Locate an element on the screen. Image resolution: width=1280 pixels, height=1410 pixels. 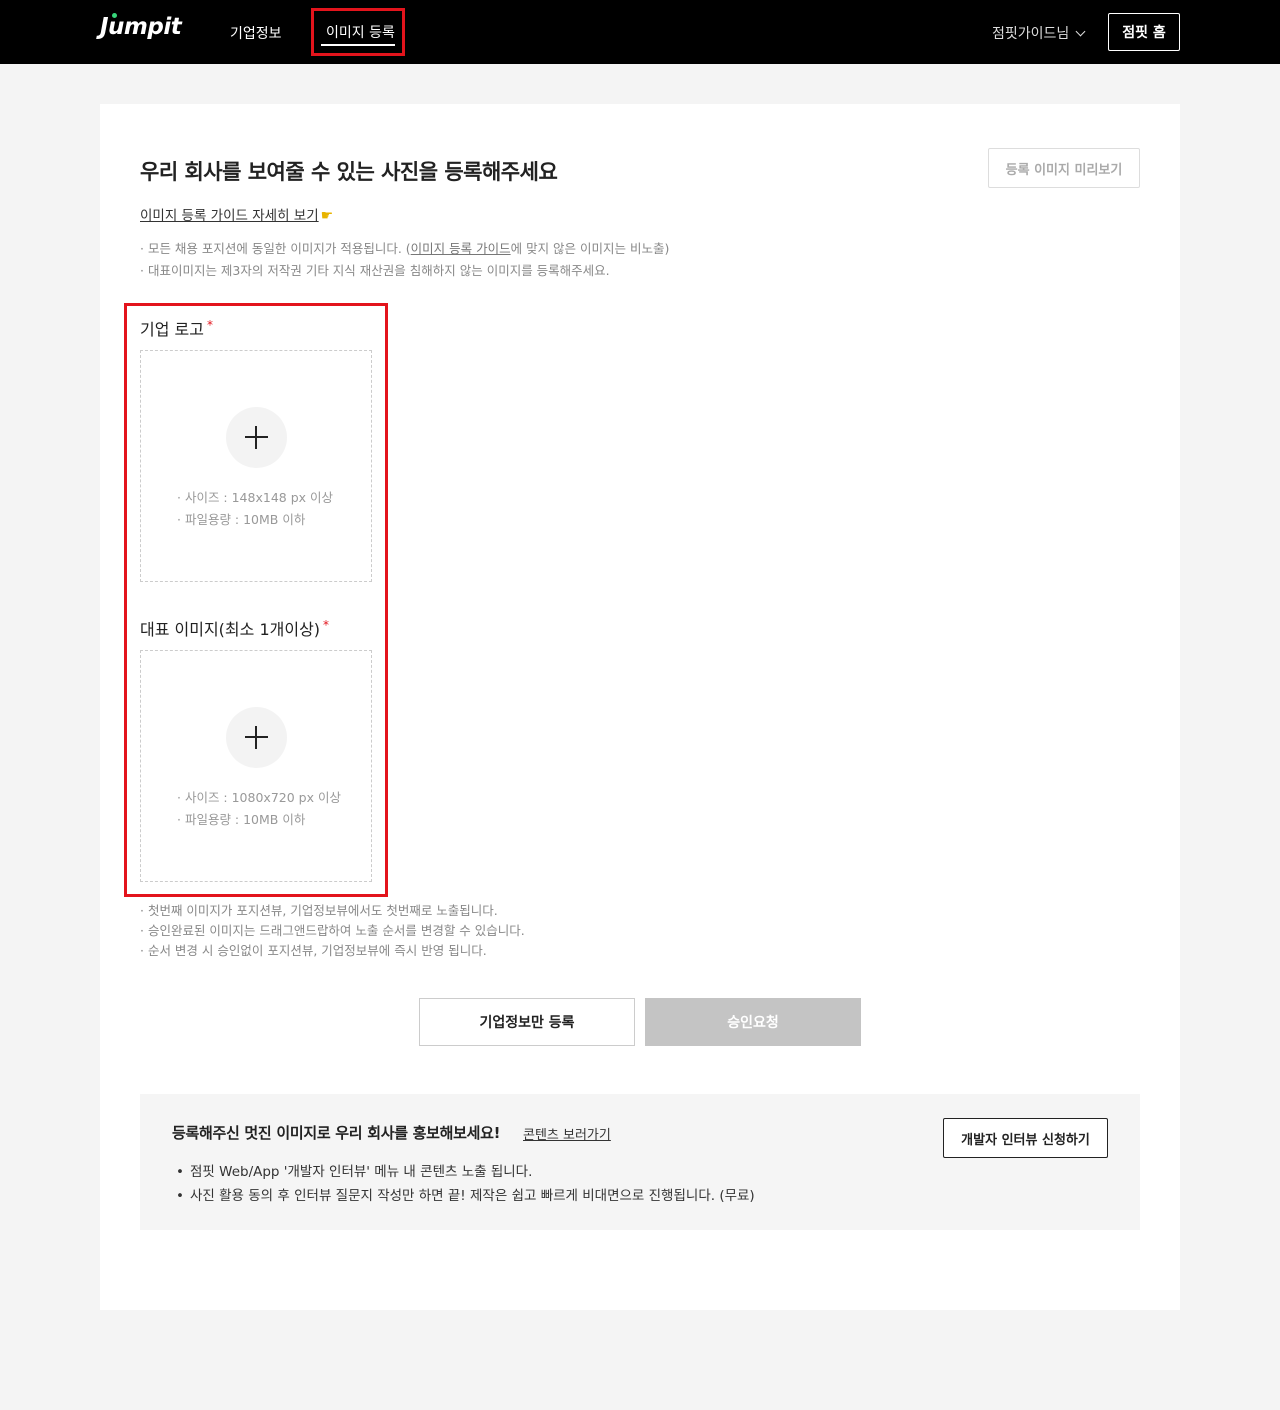
image-note-2: · 승인완료된 이미지는 드래그앤드랍하여 노출 순서를 변경할 수 있습니다. is located at coordinates (332, 930).